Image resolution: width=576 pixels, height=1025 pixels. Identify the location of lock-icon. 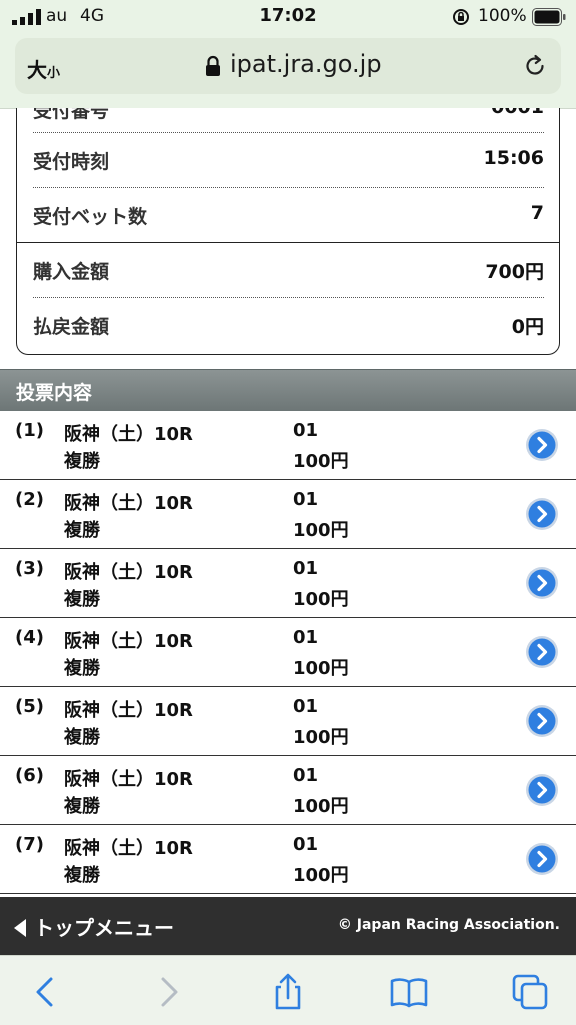
(213, 65).